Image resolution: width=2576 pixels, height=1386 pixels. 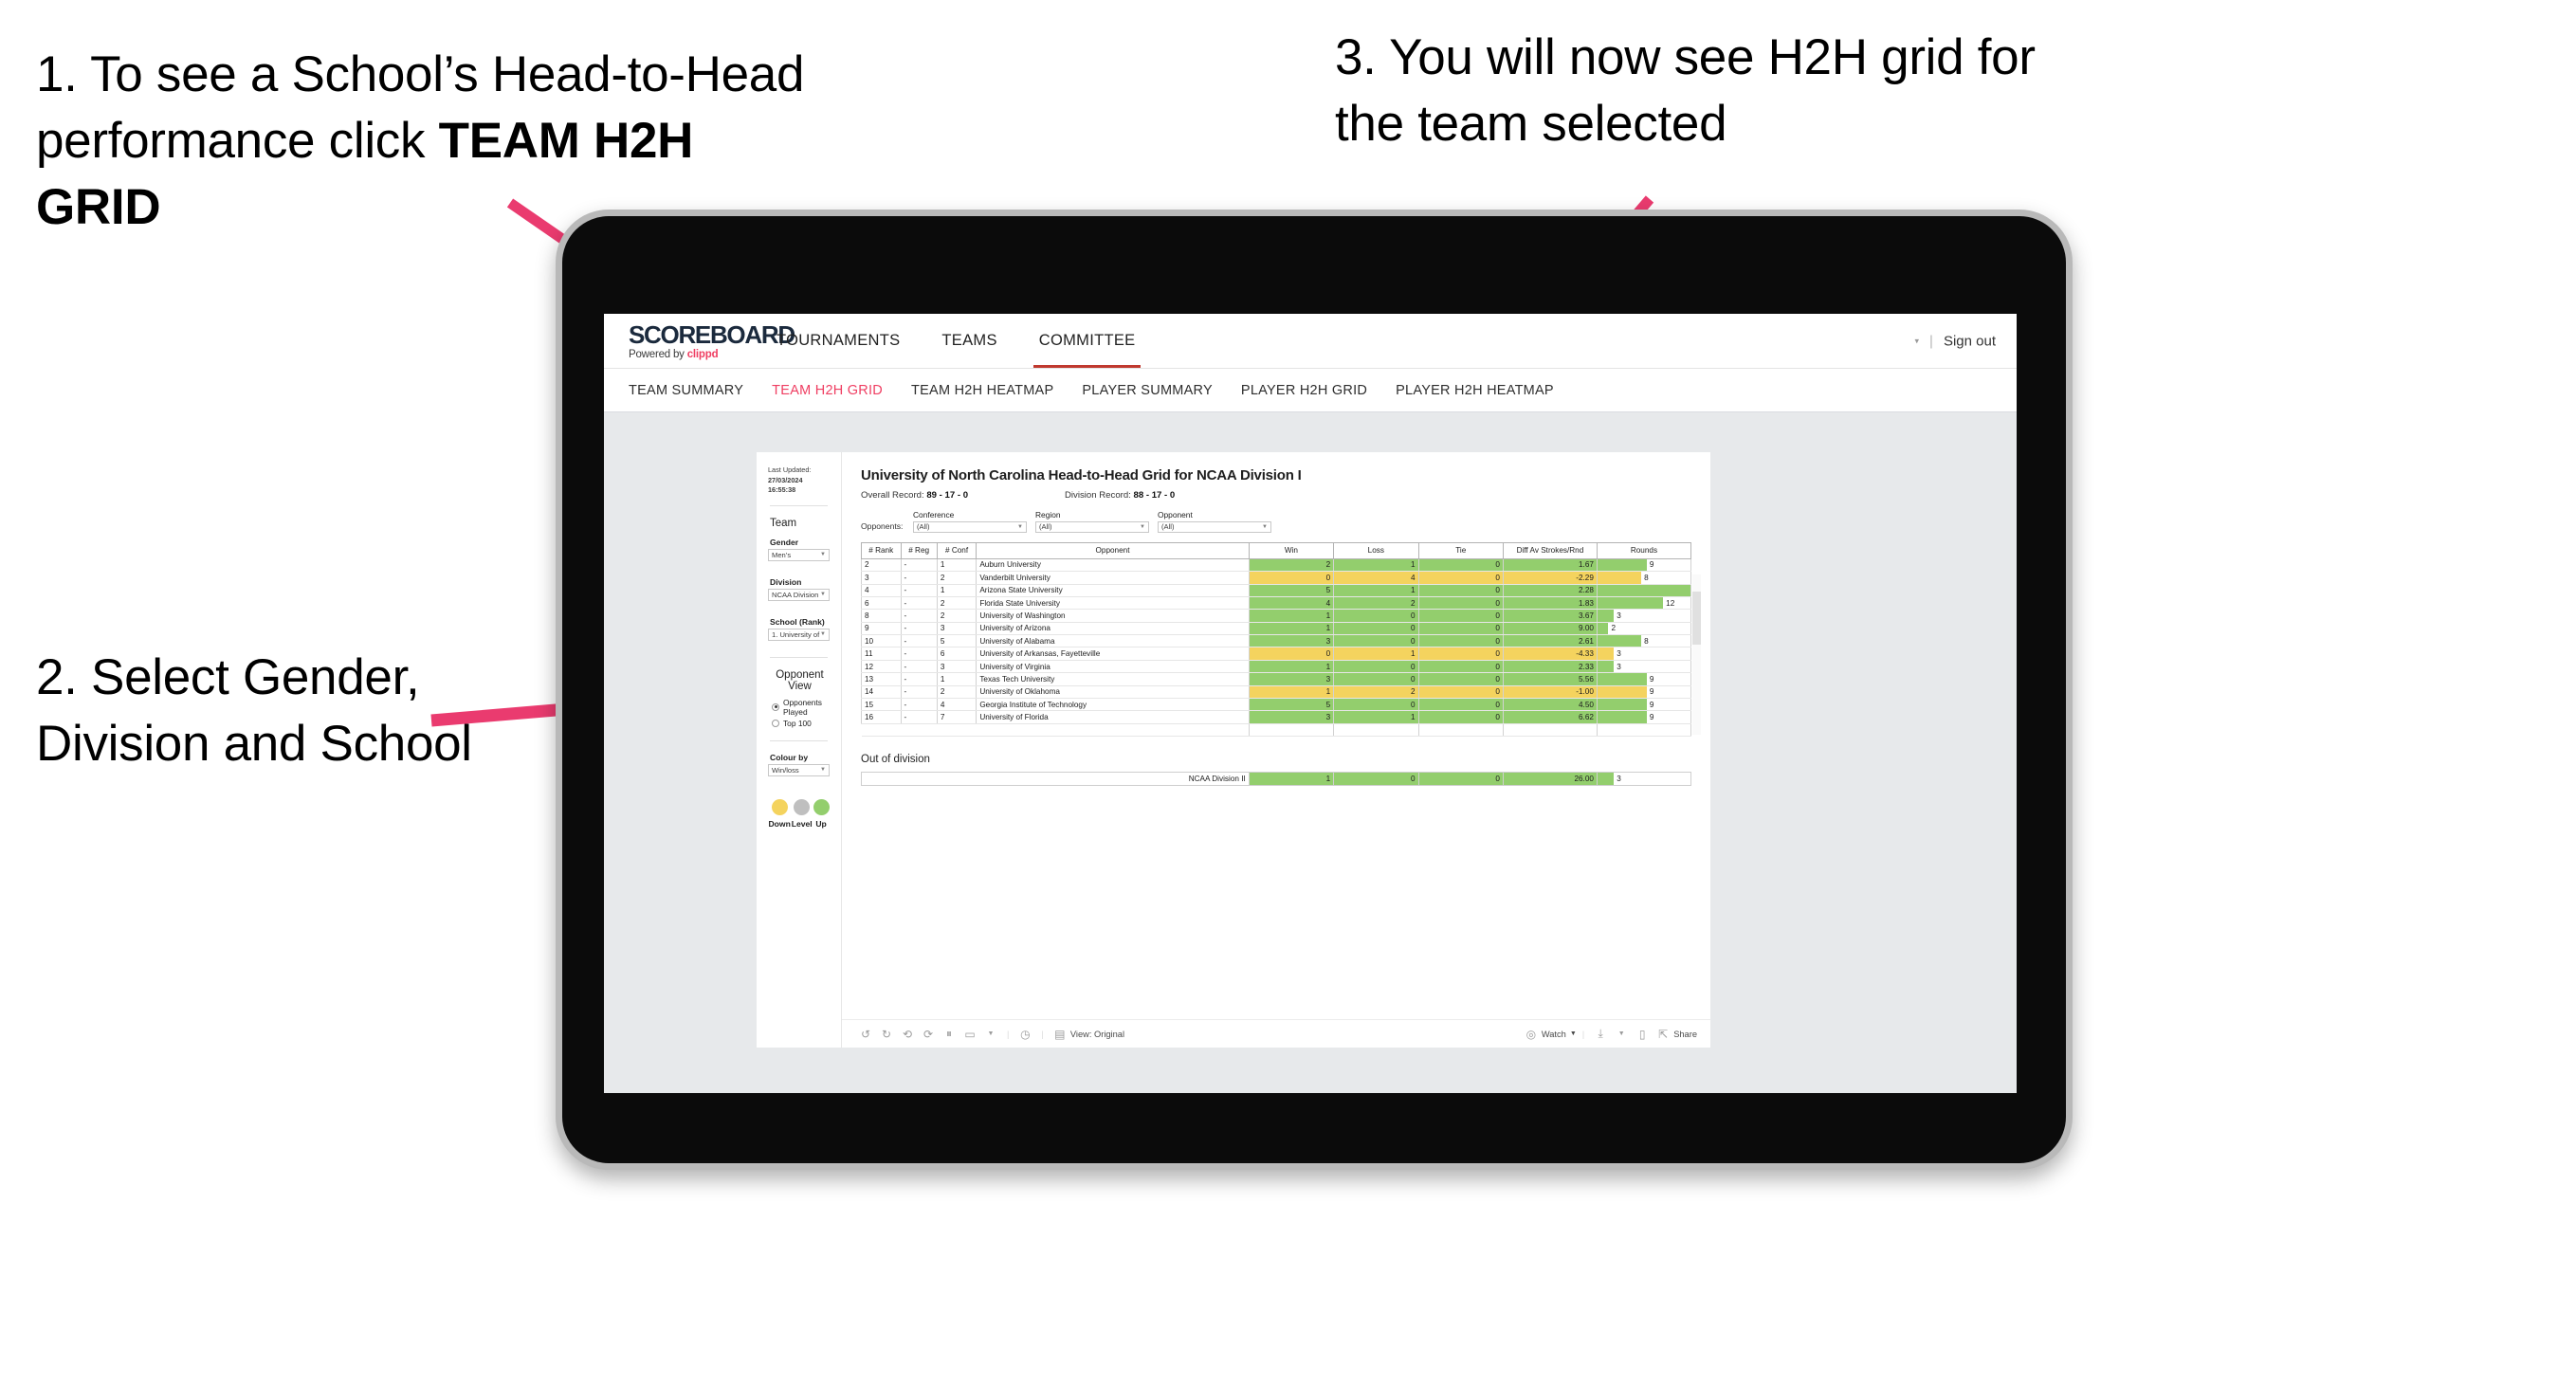 What do you see at coordinates (956, 717) in the screenshot?
I see `cell-conf: 7` at bounding box center [956, 717].